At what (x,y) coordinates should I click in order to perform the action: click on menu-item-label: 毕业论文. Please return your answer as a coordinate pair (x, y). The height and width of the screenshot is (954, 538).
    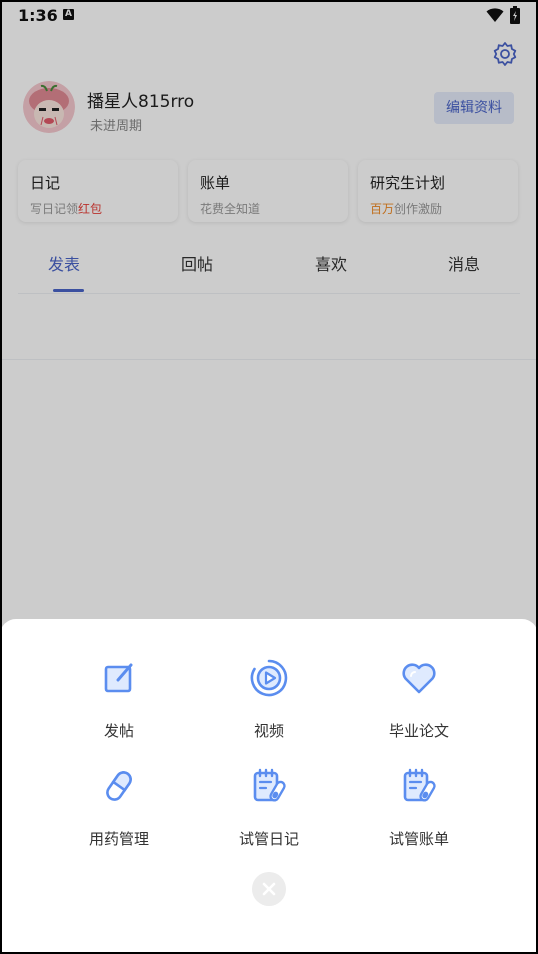
    Looking at the image, I should click on (418, 731).